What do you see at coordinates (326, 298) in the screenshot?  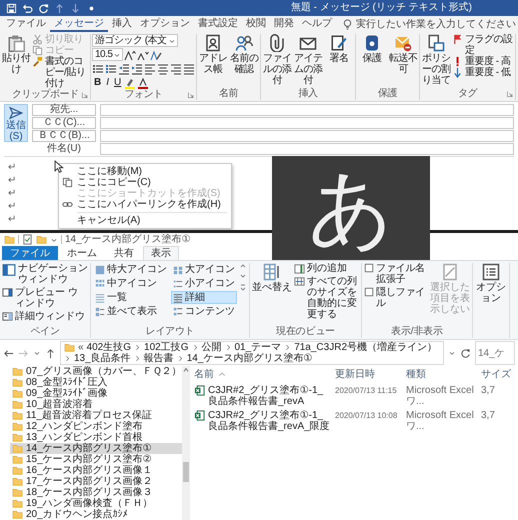 I see `ribbon-button: すべての列のサイズを自動的に変更する` at bounding box center [326, 298].